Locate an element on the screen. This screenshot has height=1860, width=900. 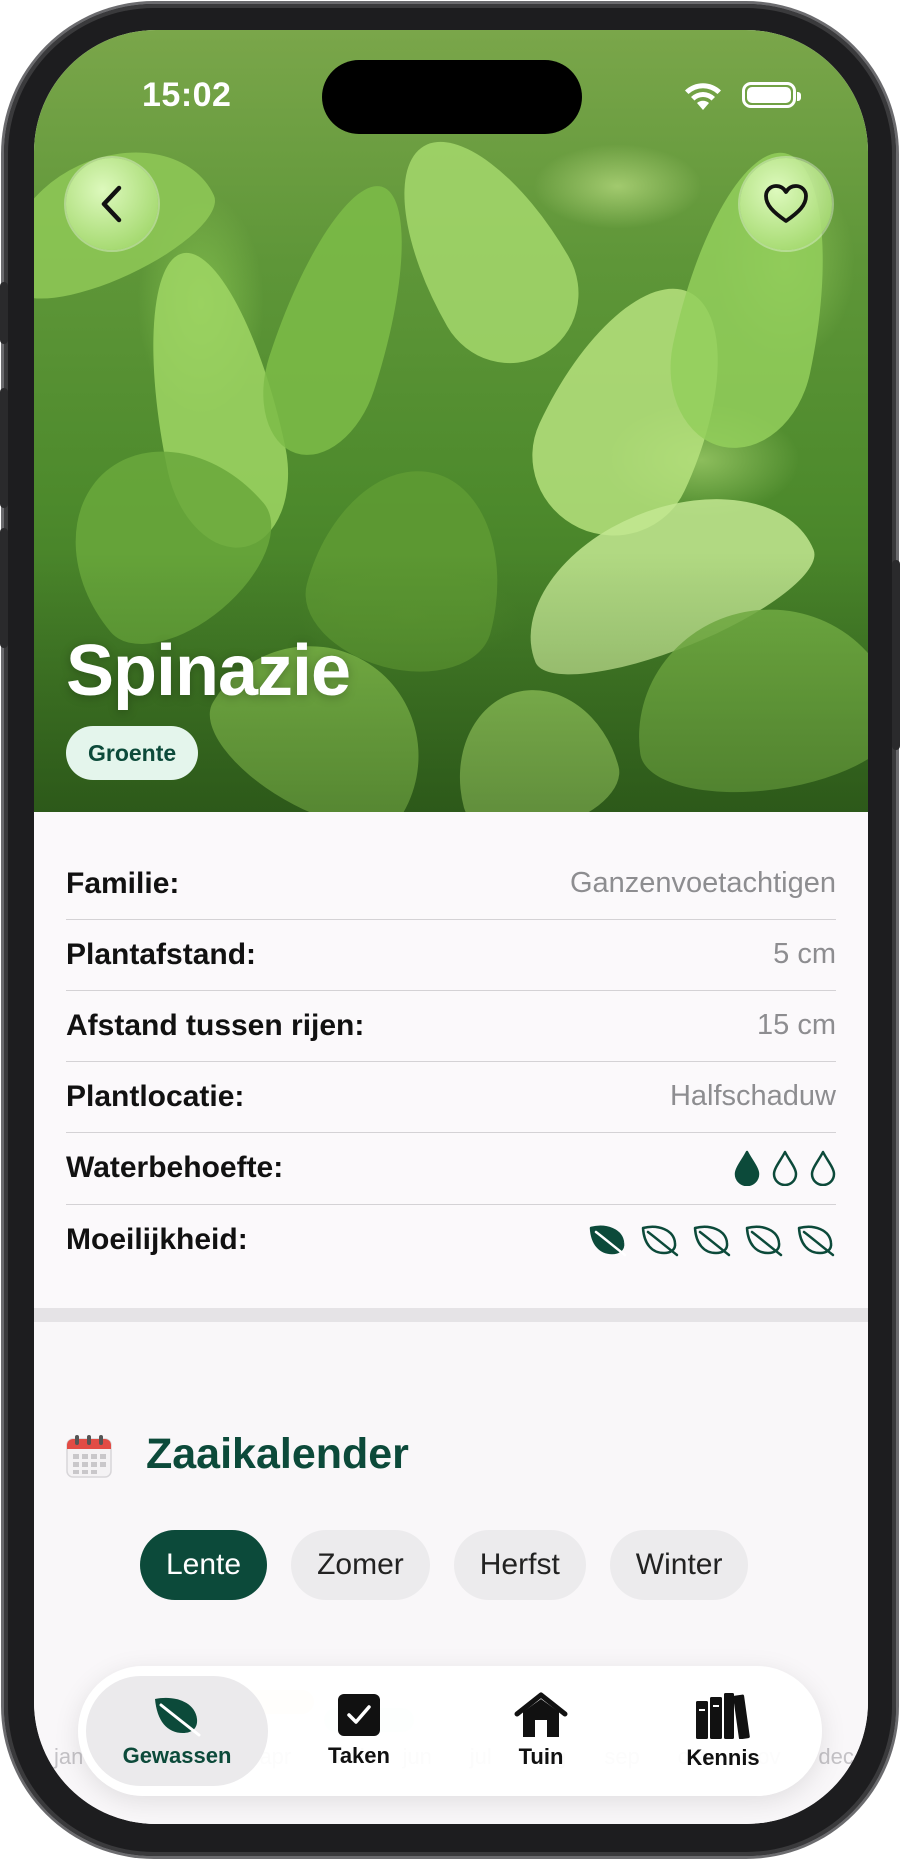
calendar-icon is located at coordinates (89, 1456).